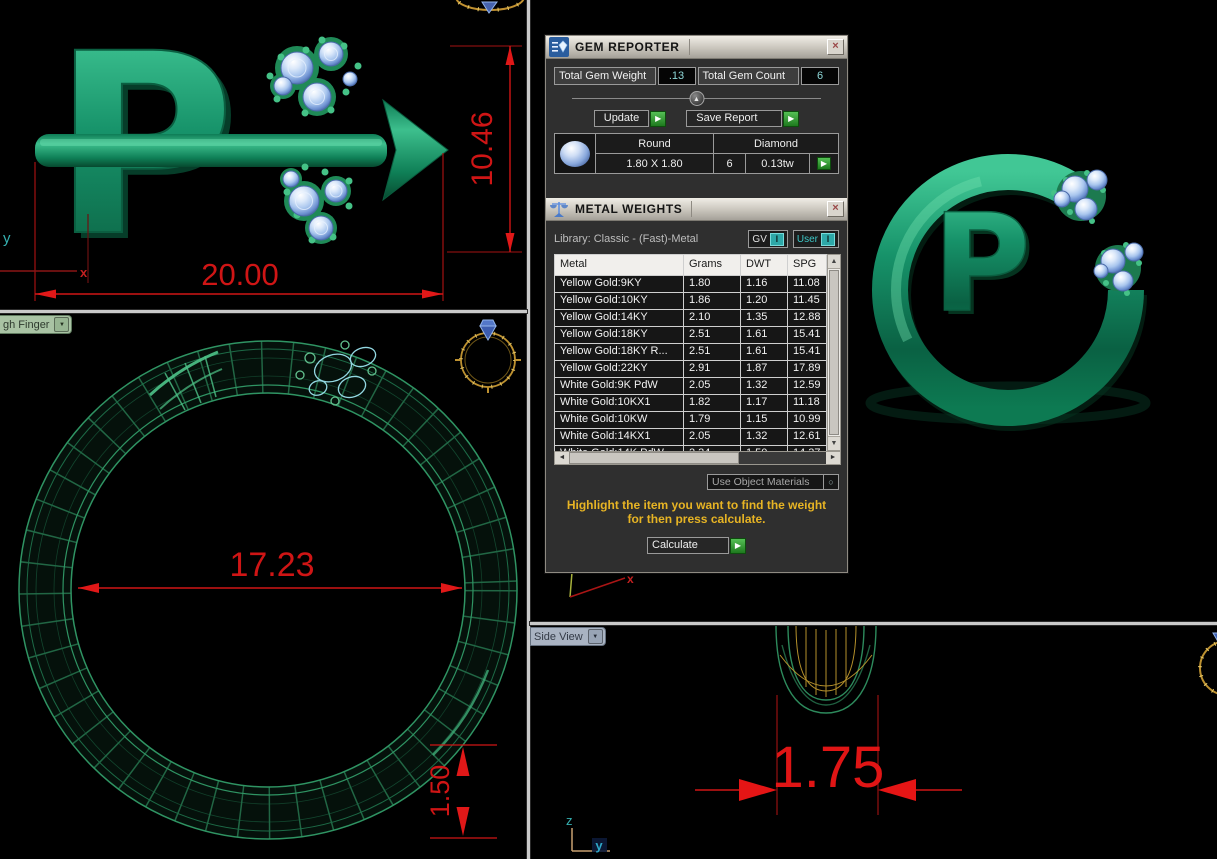  I want to click on dim-diameter-value: 17.23, so click(271, 565).